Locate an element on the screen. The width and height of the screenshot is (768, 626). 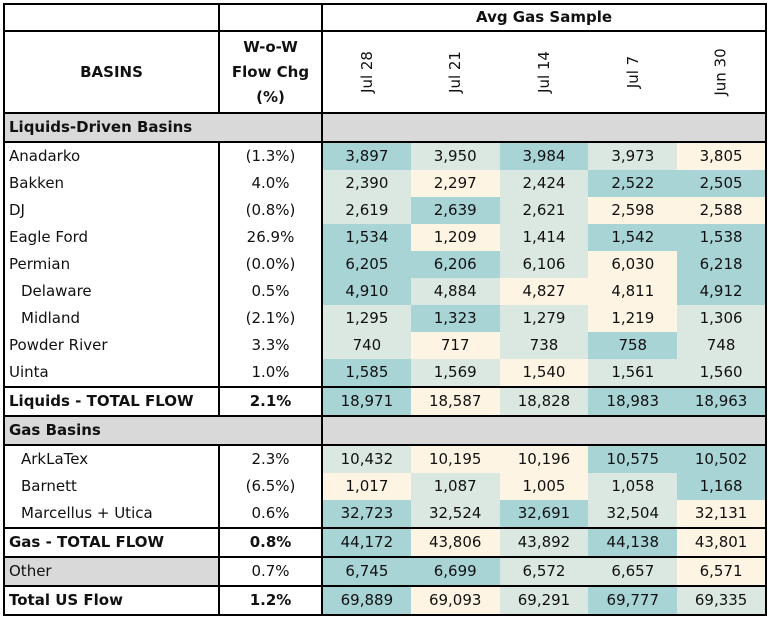
flow-value: 2,598 is located at coordinates (633, 210).